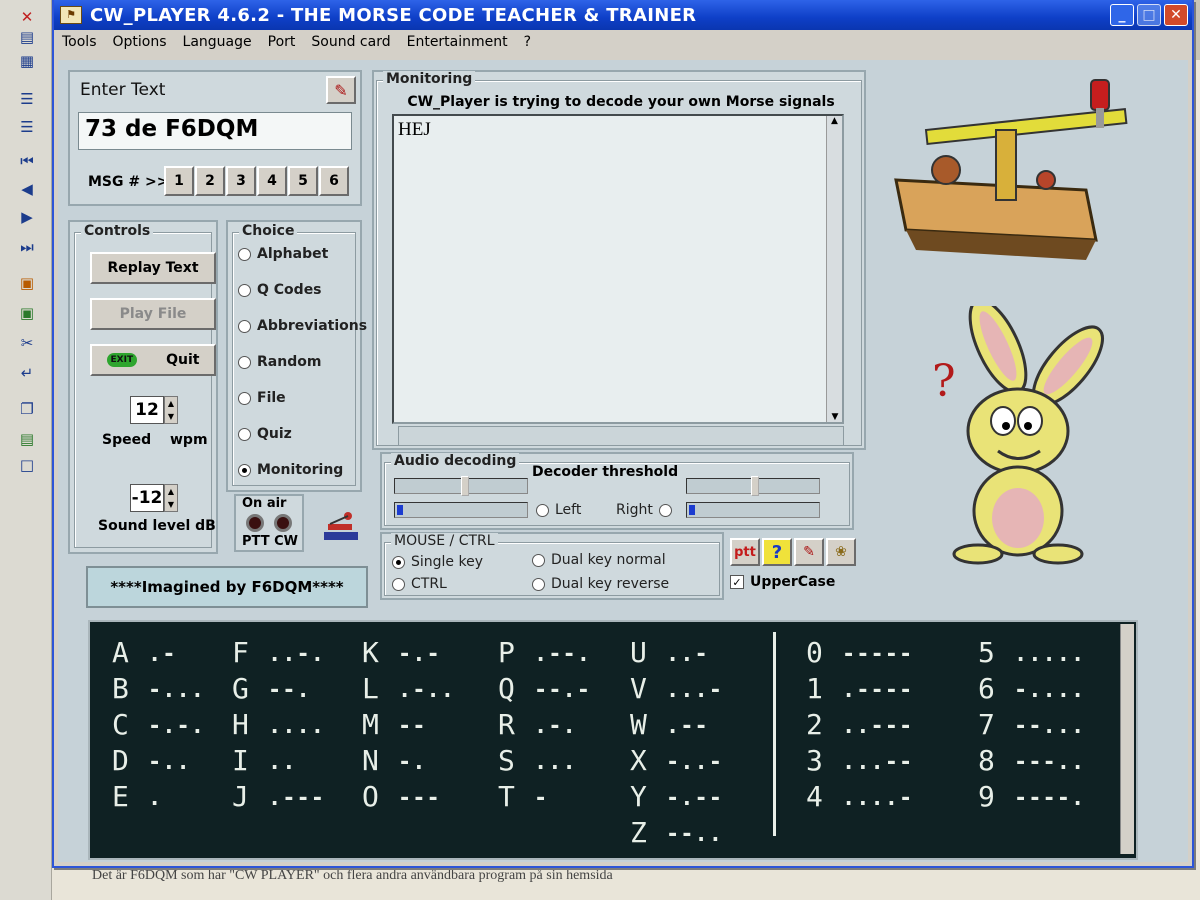  What do you see at coordinates (618, 269) in the screenshot?
I see `decoded-text-area: HEJ` at bounding box center [618, 269].